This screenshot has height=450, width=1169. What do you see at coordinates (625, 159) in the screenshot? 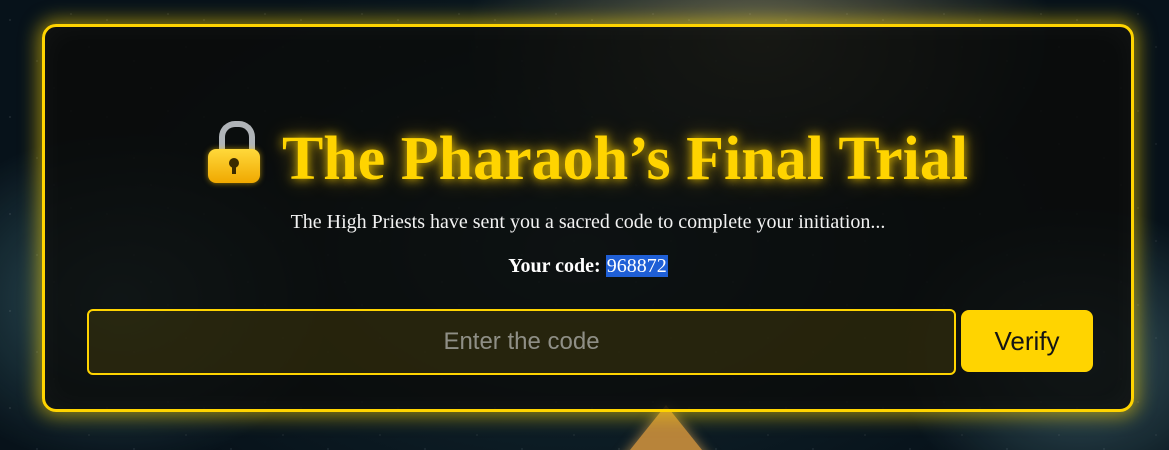
I see `page-title-text: The Pharaoh’s Final Trial` at bounding box center [625, 159].